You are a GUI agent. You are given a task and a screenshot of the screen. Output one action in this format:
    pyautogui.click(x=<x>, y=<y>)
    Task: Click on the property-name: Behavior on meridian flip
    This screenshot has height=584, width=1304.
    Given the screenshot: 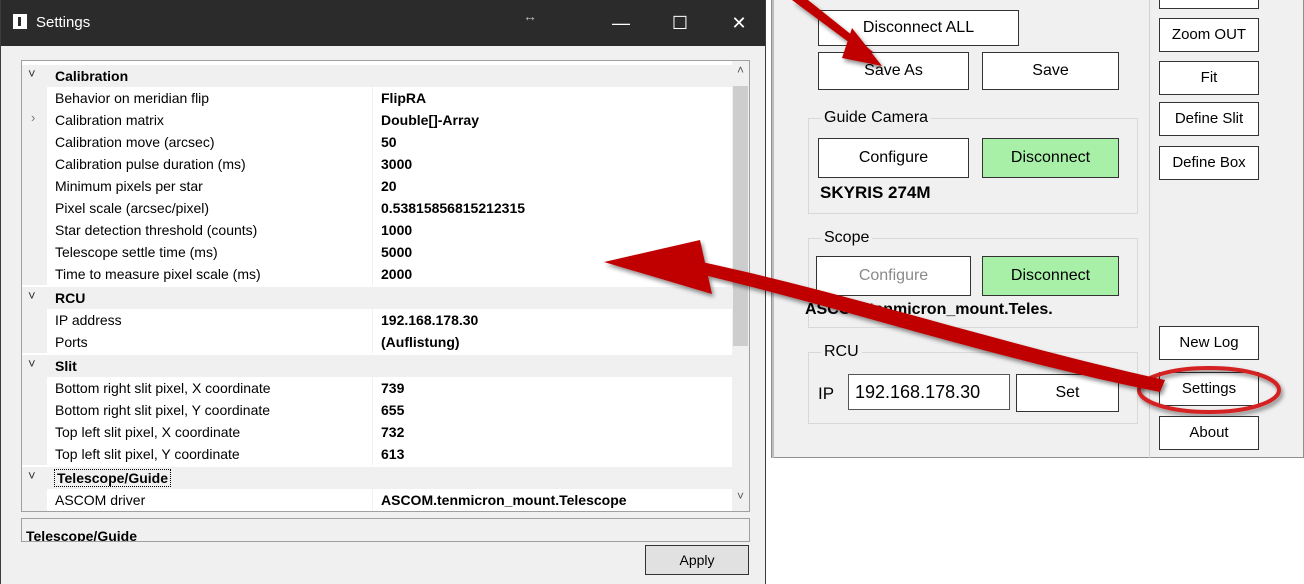 What is the action you would take?
    pyautogui.click(x=132, y=98)
    